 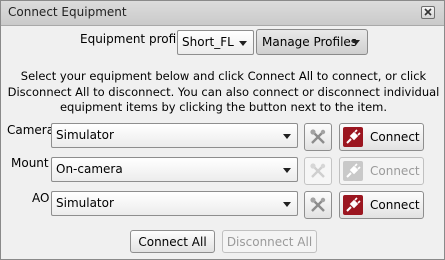 I want to click on window-title: Connect Equipment, so click(x=67, y=12).